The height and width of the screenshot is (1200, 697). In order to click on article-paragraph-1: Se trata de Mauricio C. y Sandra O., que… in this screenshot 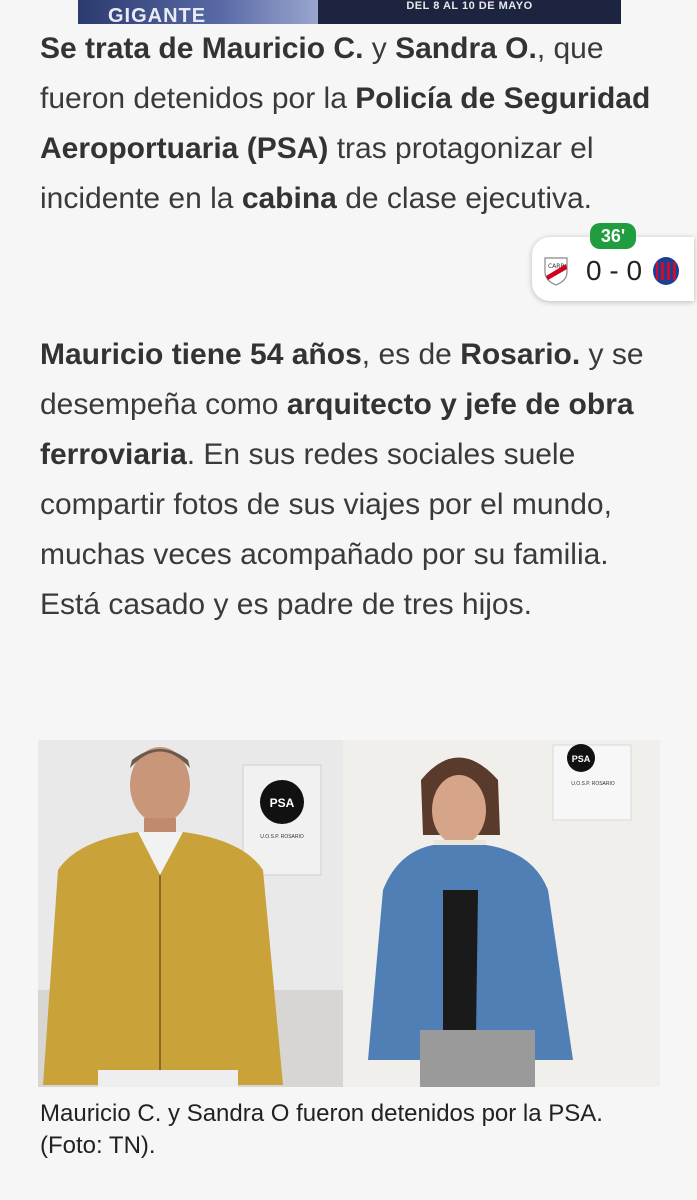, I will do `click(350, 124)`.